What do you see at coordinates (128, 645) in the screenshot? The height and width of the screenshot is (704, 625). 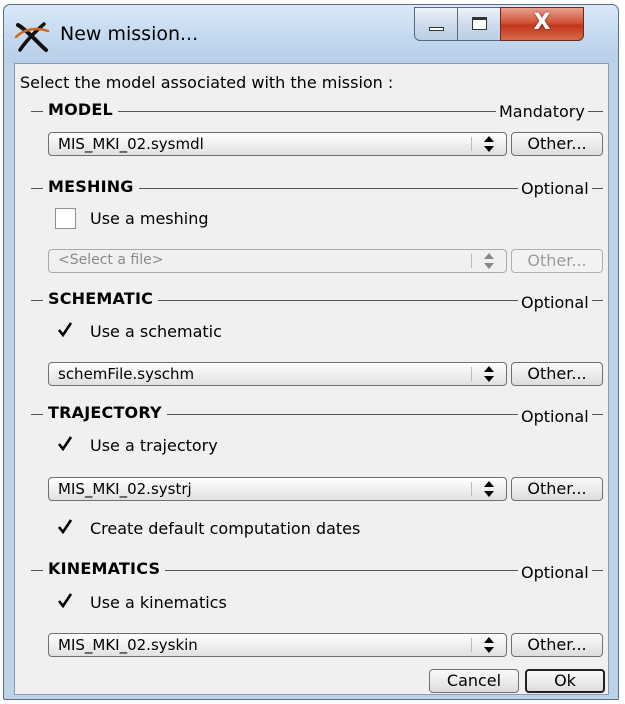 I see `kinematics-file-value: MIS_MKI_02.syskin` at bounding box center [128, 645].